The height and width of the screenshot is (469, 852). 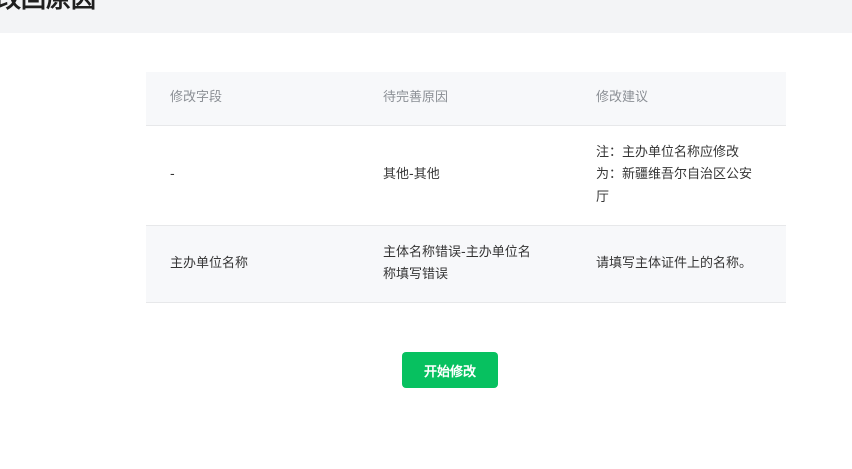 What do you see at coordinates (674, 174) in the screenshot?
I see `table-cell-suggestion: 注：主办单位名称应修改为：新疆维吾尔自治区公安厅` at bounding box center [674, 174].